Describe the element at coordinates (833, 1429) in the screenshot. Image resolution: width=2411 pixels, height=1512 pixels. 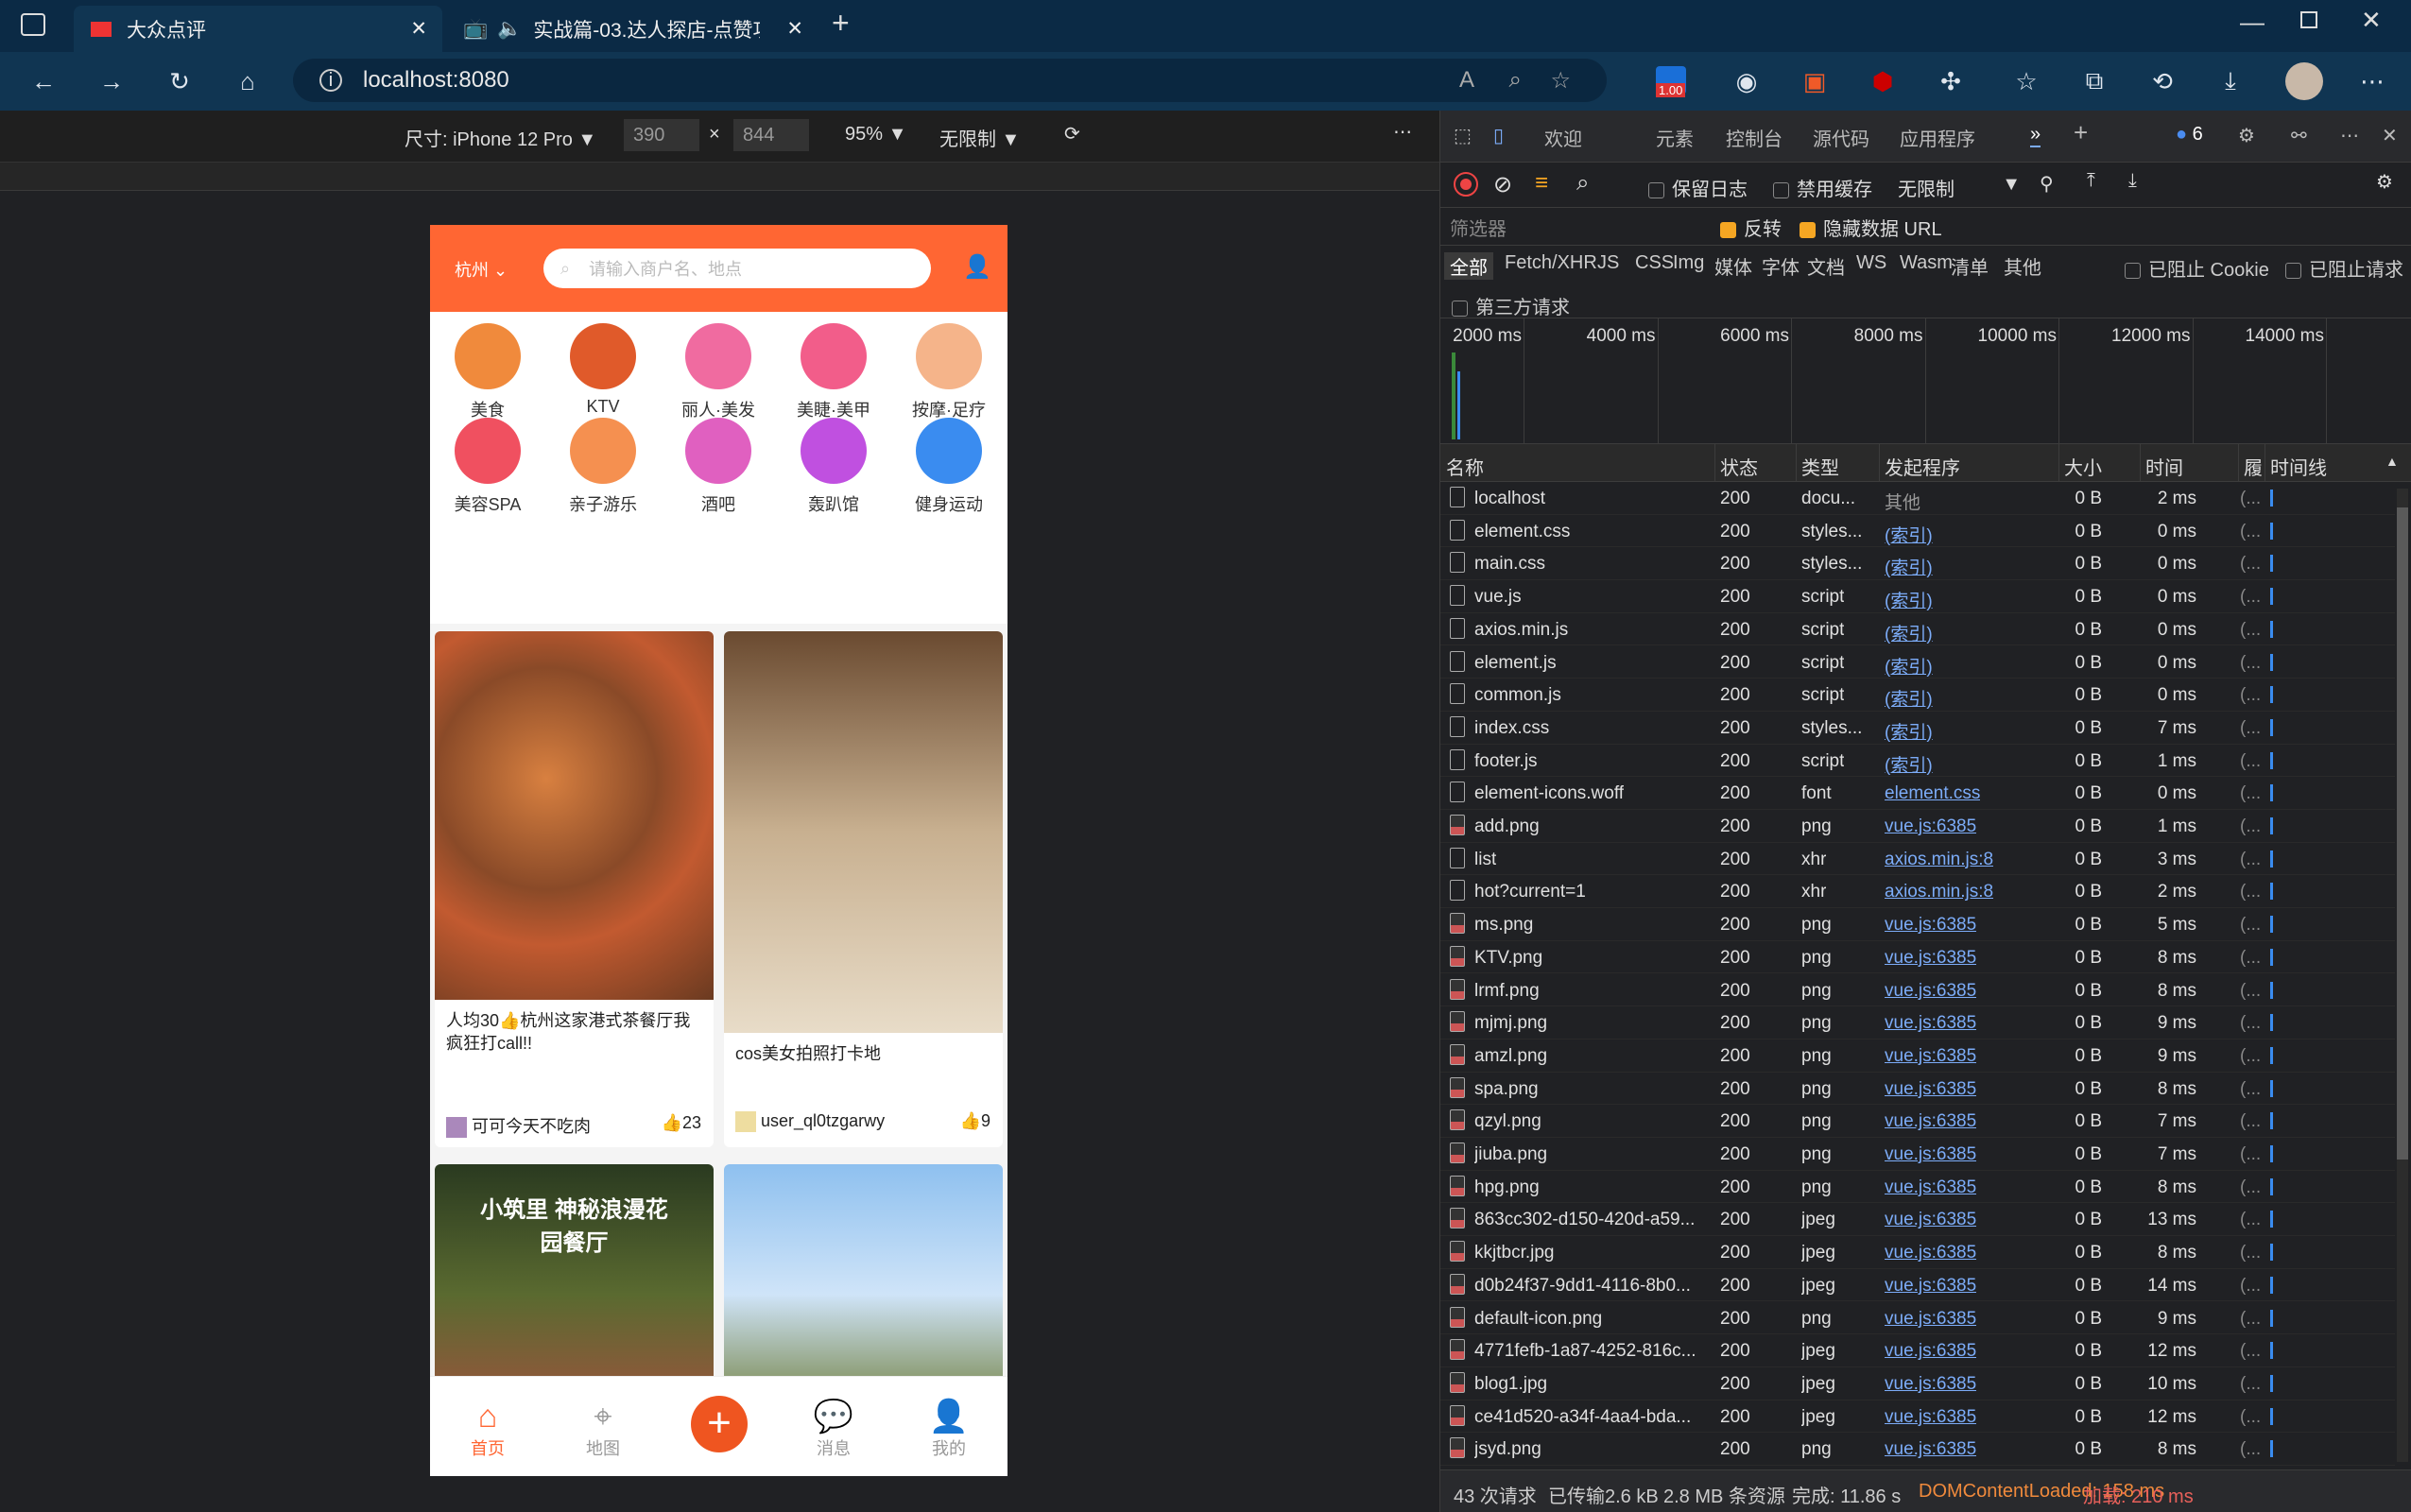
I see `nav-message: 💬 消息` at that location.